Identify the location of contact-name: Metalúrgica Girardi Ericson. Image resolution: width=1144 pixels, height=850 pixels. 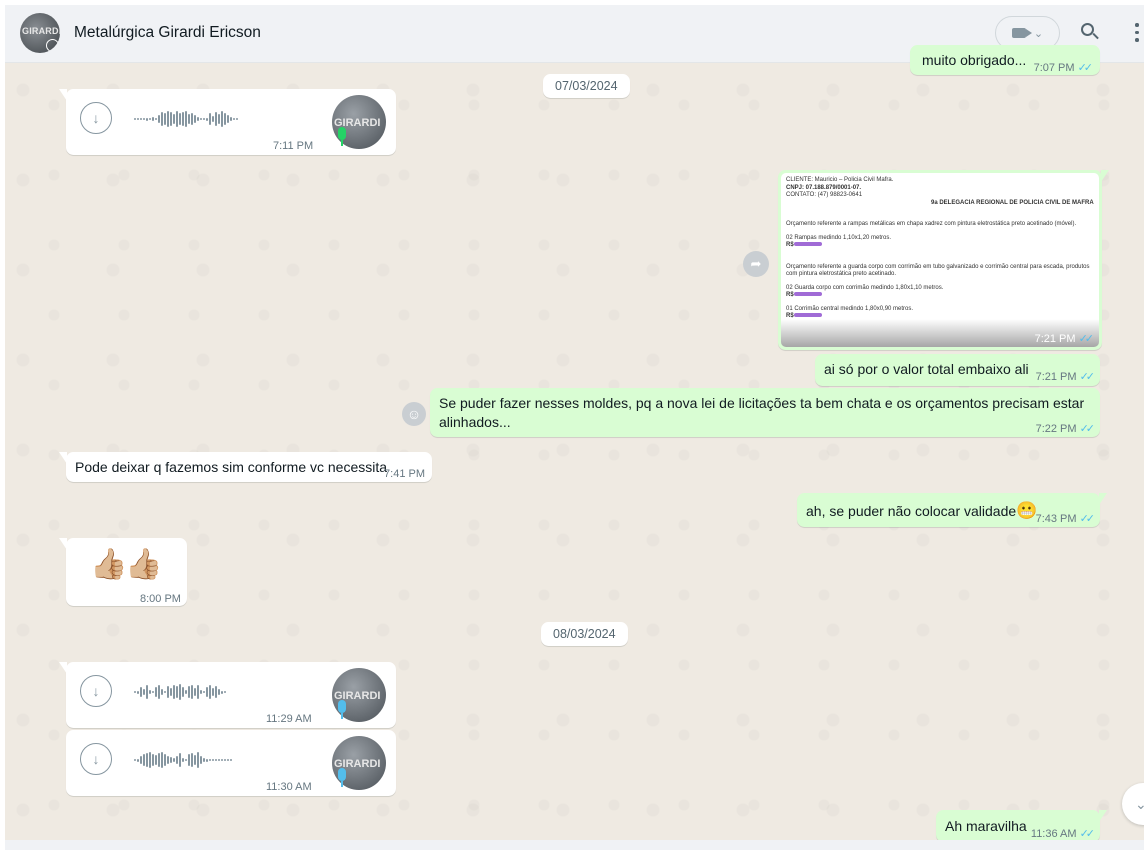
(167, 33).